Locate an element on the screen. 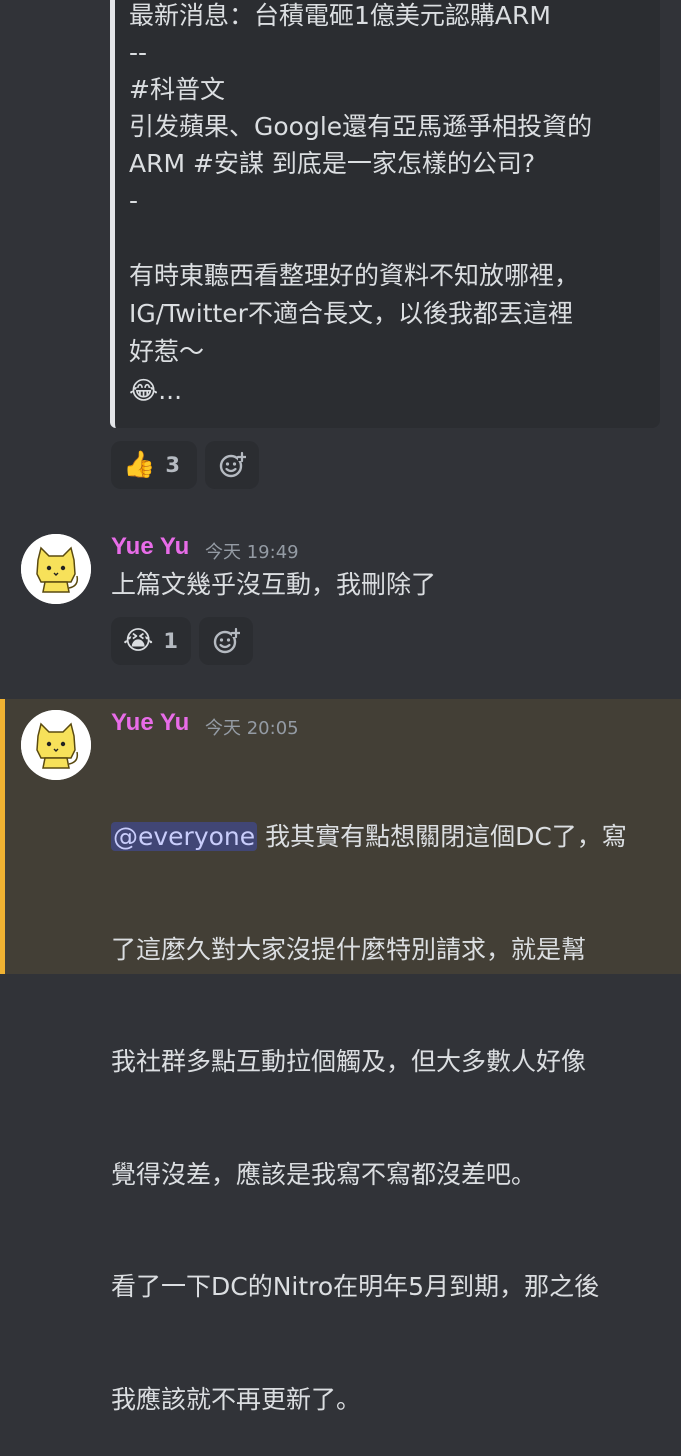 The width and height of the screenshot is (681, 1456). message-line: 我社群多點互動拉個觸及，但大多數人好像 is located at coordinates (349, 1061).